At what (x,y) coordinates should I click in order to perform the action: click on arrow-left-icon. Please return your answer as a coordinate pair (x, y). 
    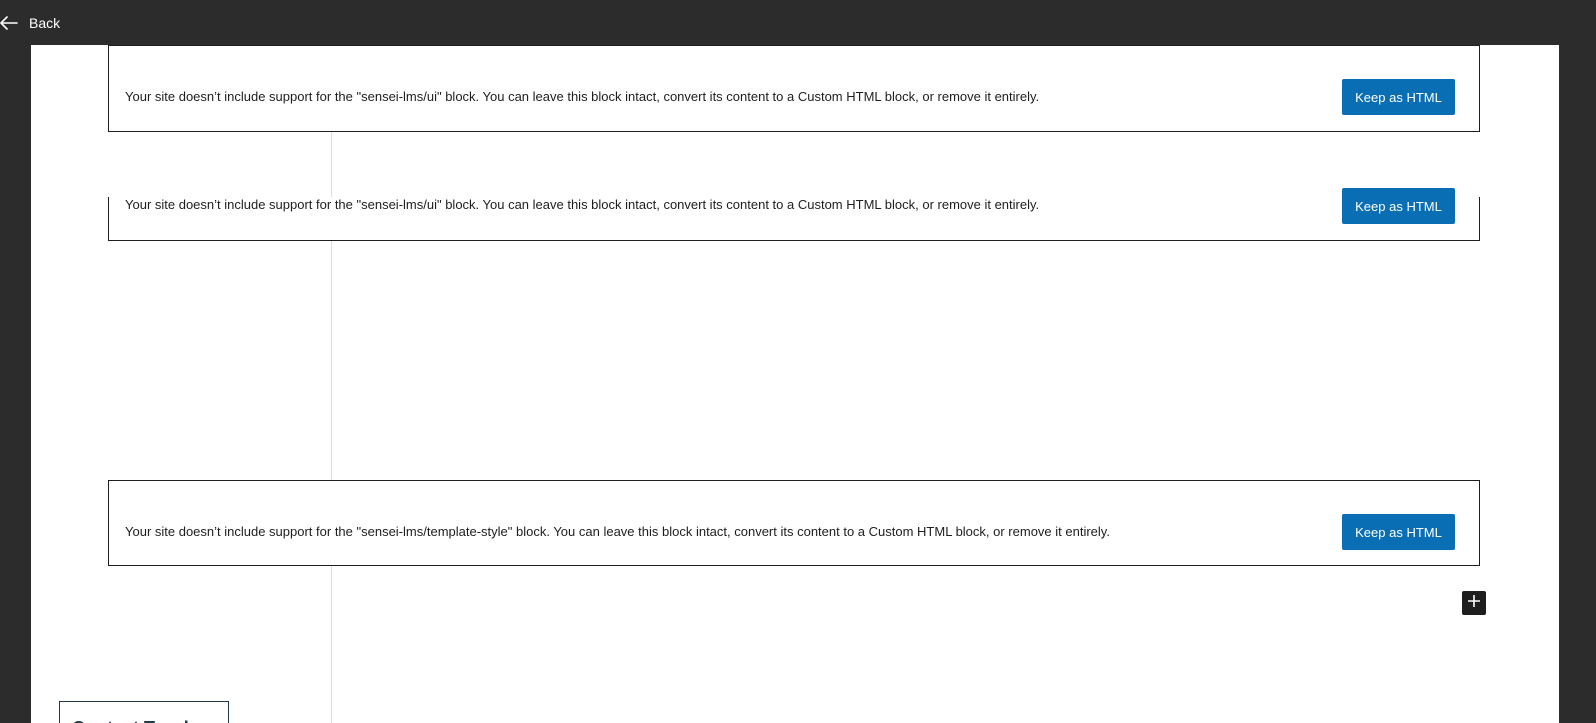
    Looking at the image, I should click on (14, 23).